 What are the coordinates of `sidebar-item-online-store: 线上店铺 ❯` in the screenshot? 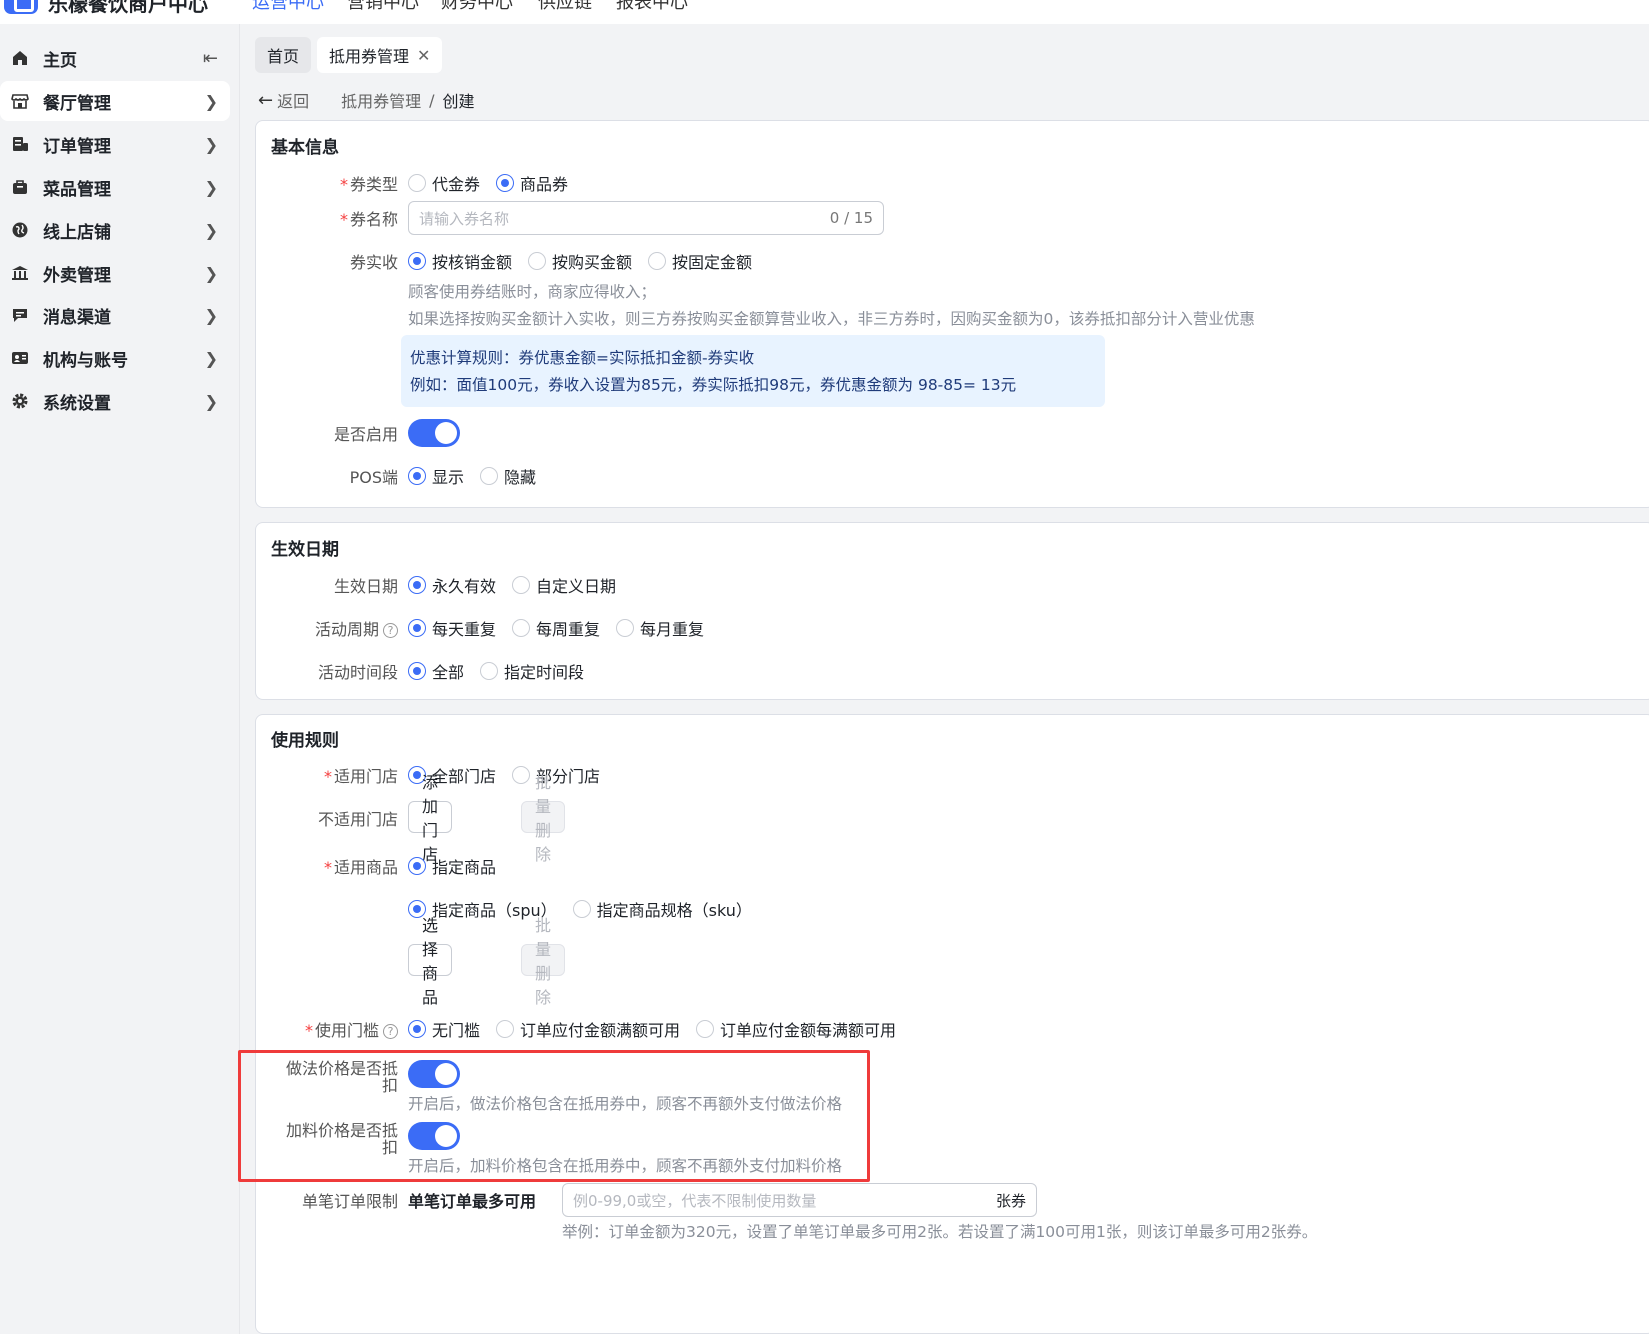 It's located at (115, 230).